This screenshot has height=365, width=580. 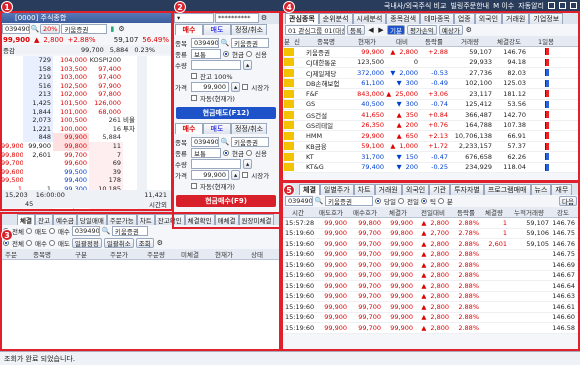 What do you see at coordinates (71, 137) in the screenshot?
I see `ask-price: 99,900` at bounding box center [71, 137].